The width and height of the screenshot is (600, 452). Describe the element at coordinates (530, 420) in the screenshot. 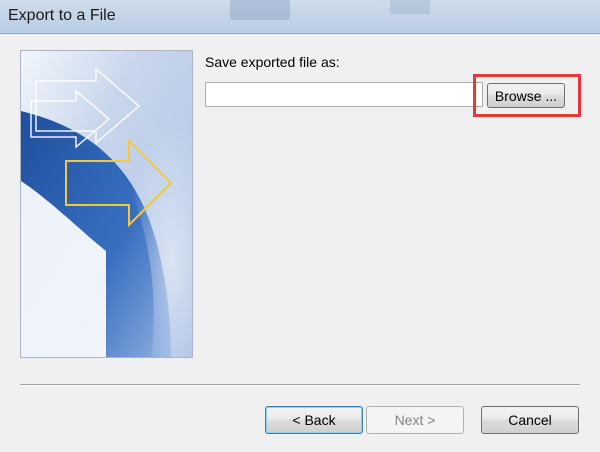

I see `cancel-button: Cancel` at that location.